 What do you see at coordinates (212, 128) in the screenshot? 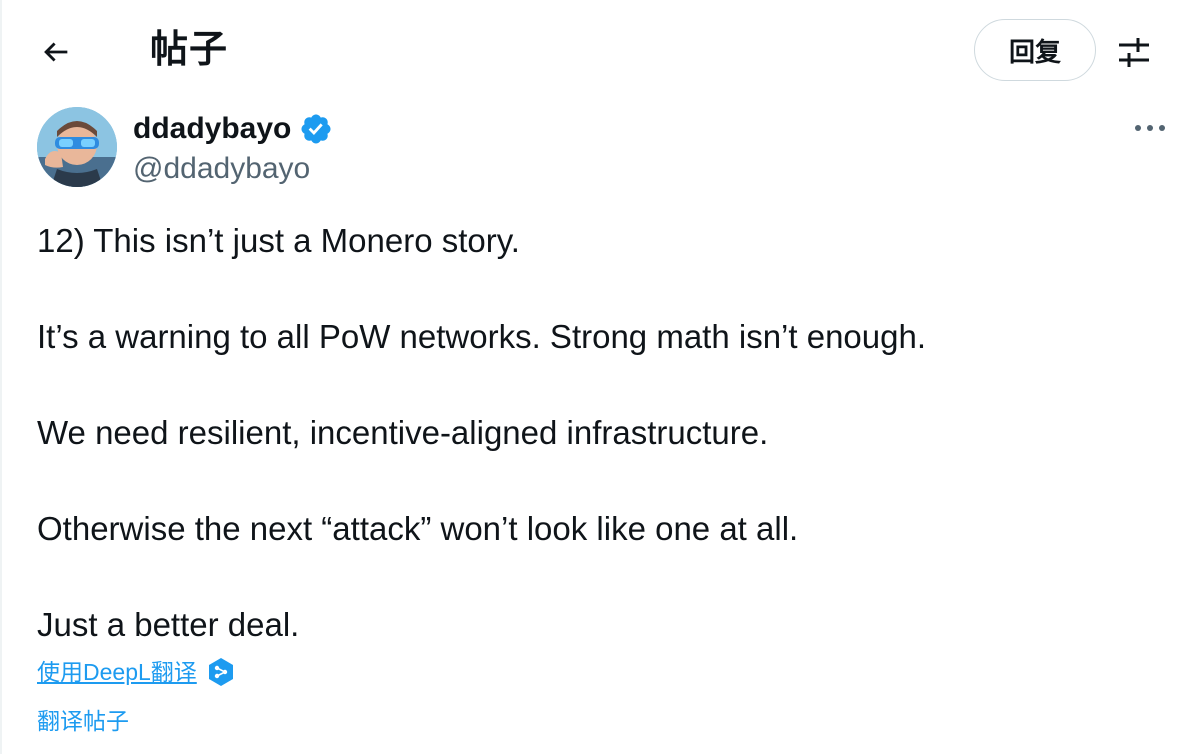
I see `author-display-name: ddadybayo` at bounding box center [212, 128].